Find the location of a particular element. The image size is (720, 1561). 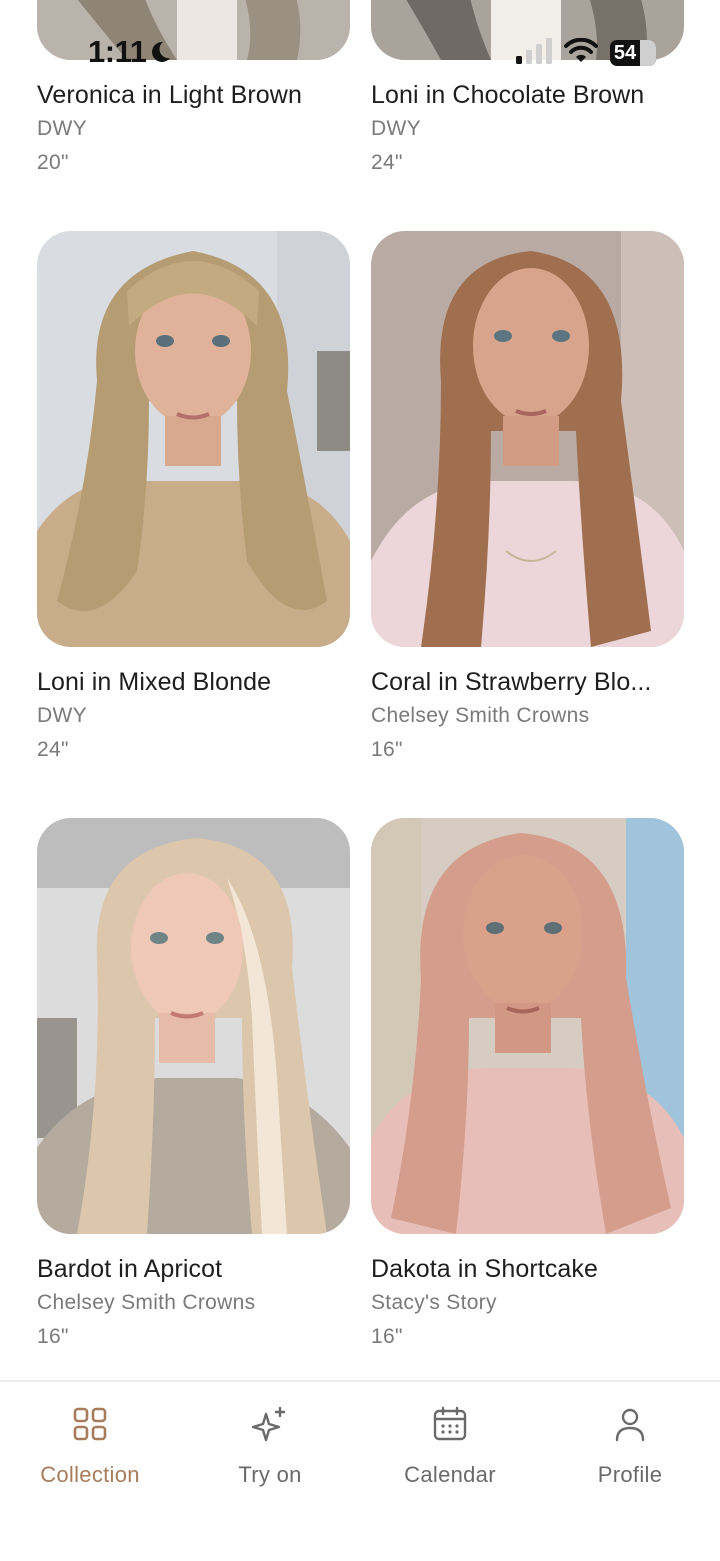

tab-try-on: Try on is located at coordinates (270, 1454).